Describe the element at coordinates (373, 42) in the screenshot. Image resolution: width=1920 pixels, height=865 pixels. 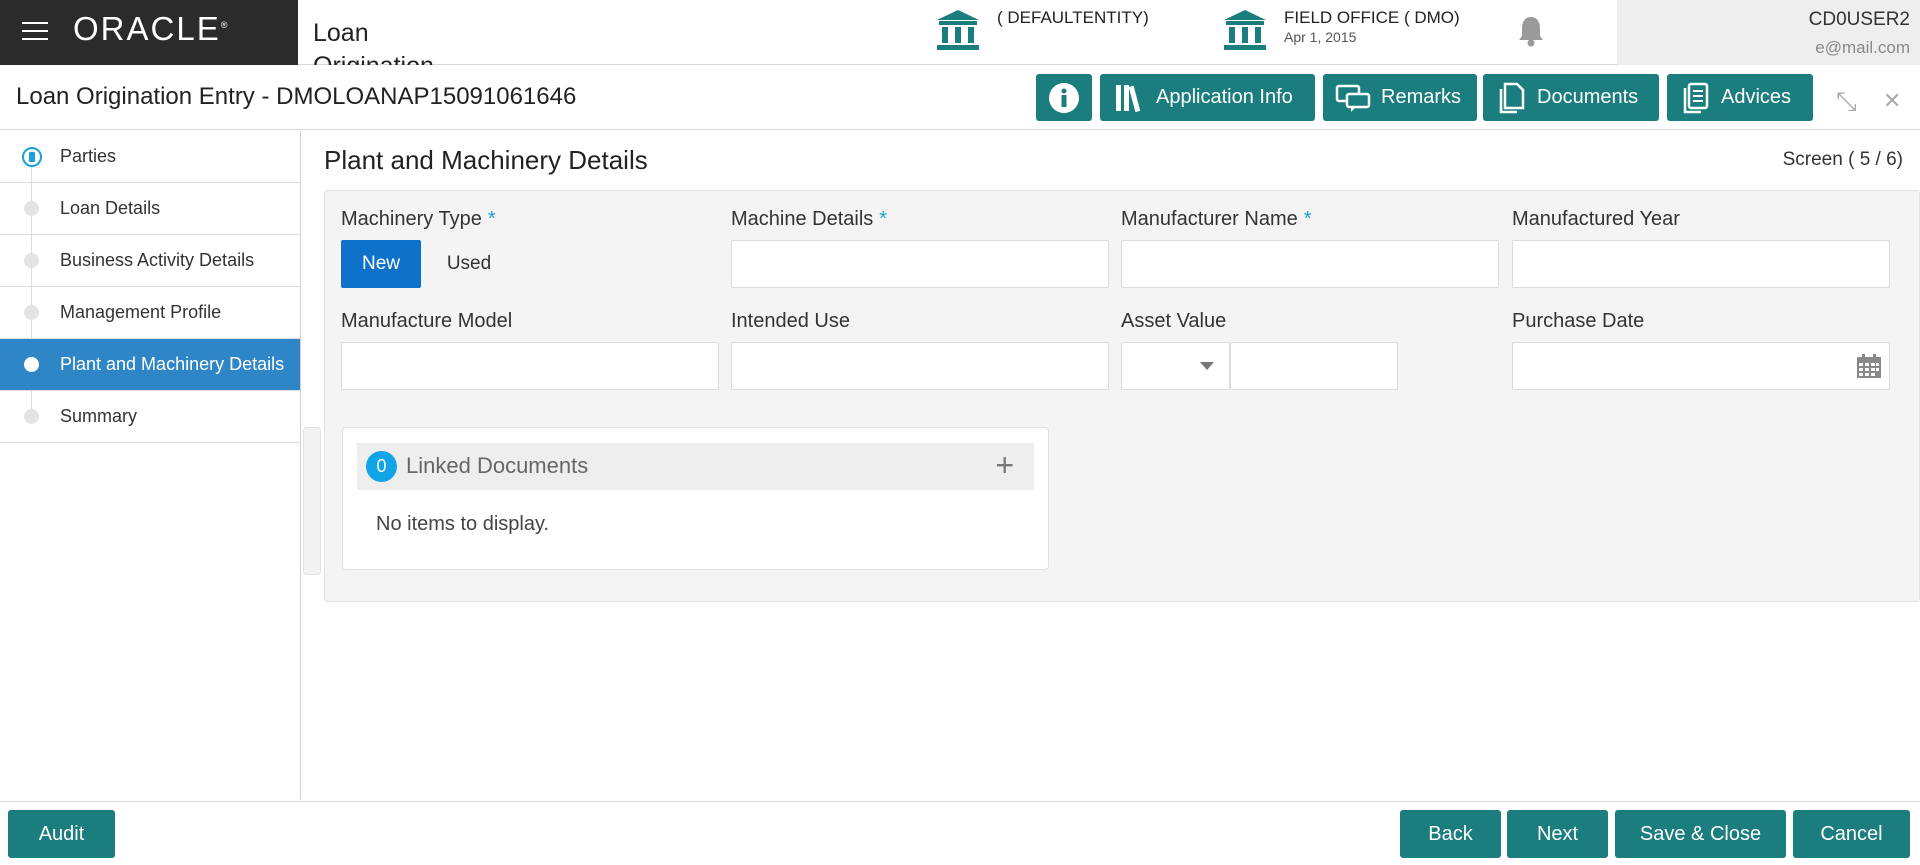
I see `app-name: Loan Origination` at that location.